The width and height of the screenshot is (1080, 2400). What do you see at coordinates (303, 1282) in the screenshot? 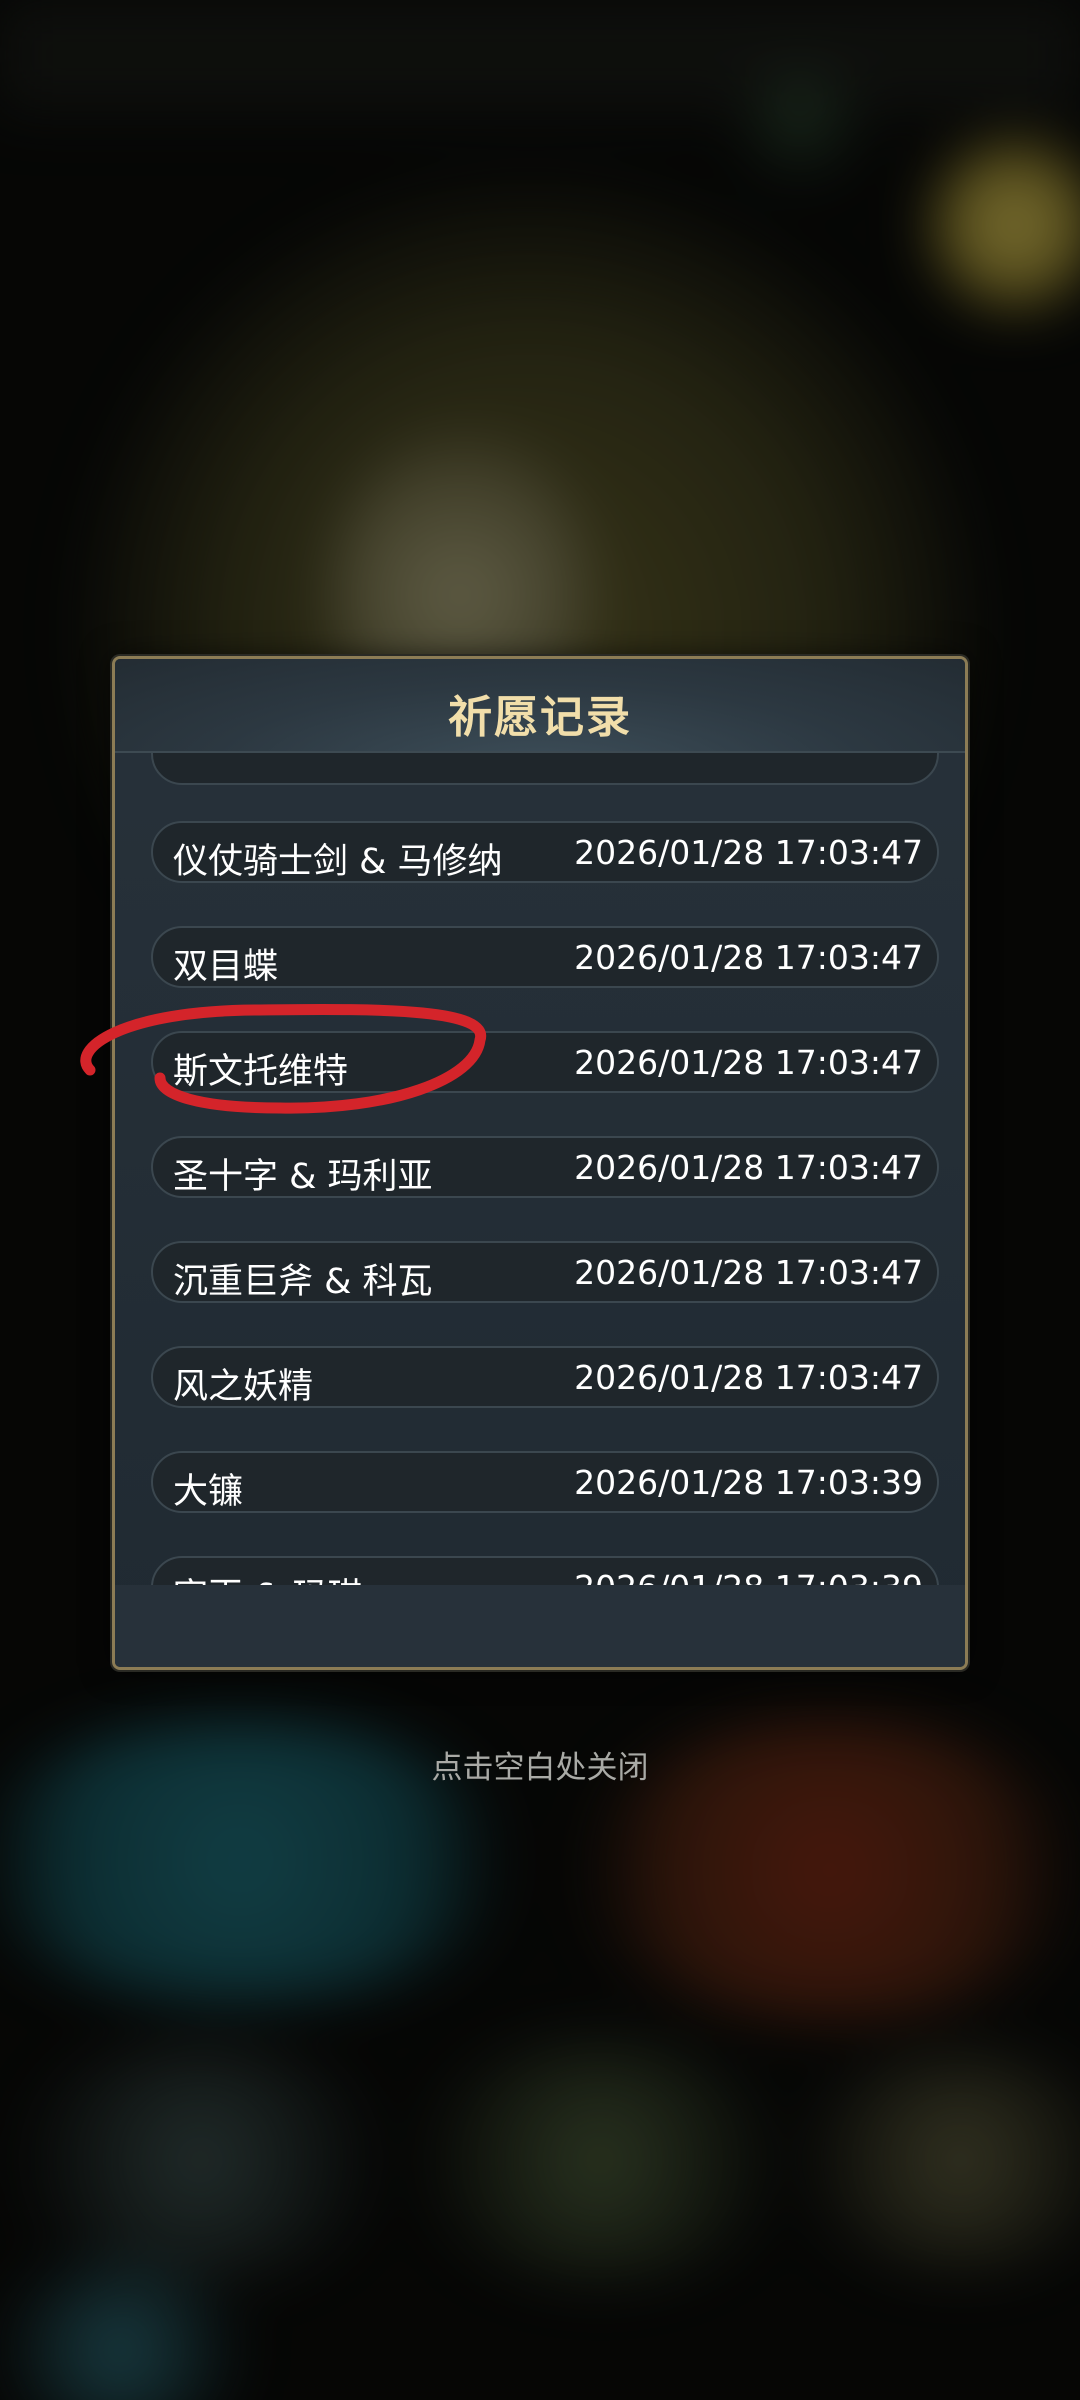
I see `record-name: 沉重巨斧 & 科瓦` at bounding box center [303, 1282].